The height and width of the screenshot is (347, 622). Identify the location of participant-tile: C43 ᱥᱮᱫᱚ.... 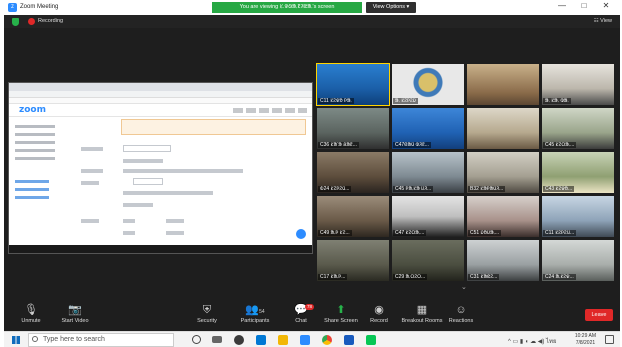
(578, 172).